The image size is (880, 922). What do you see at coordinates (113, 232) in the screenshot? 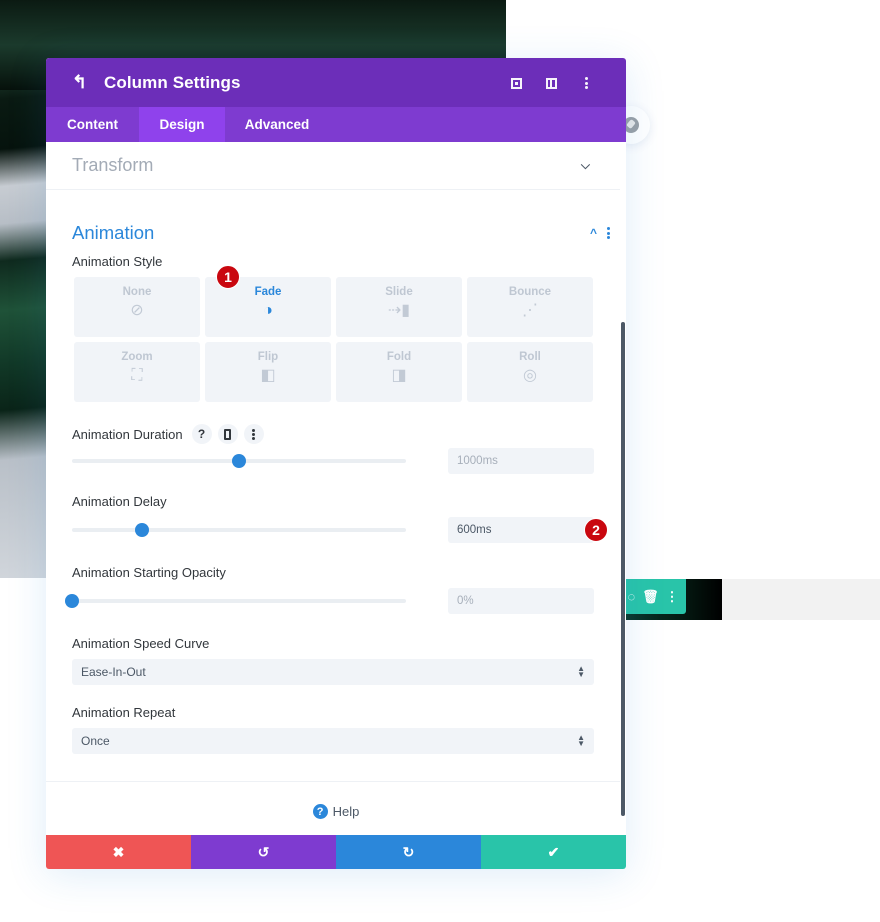
I see `animation-title: Animation` at bounding box center [113, 232].